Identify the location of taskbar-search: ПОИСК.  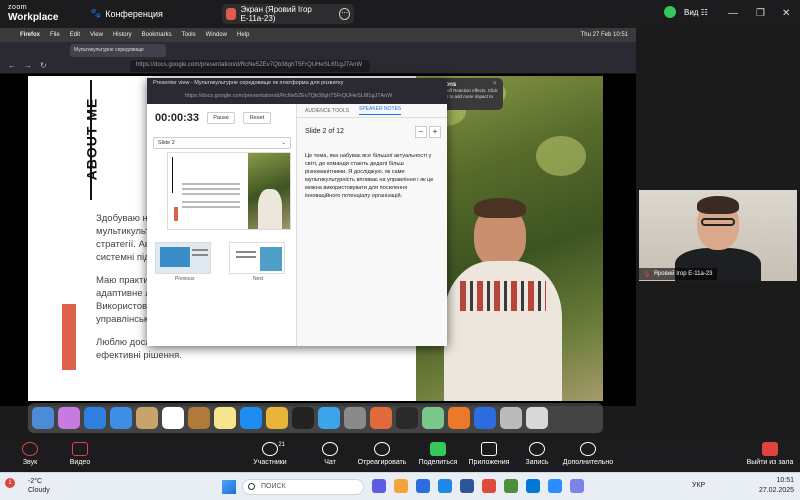
(303, 487).